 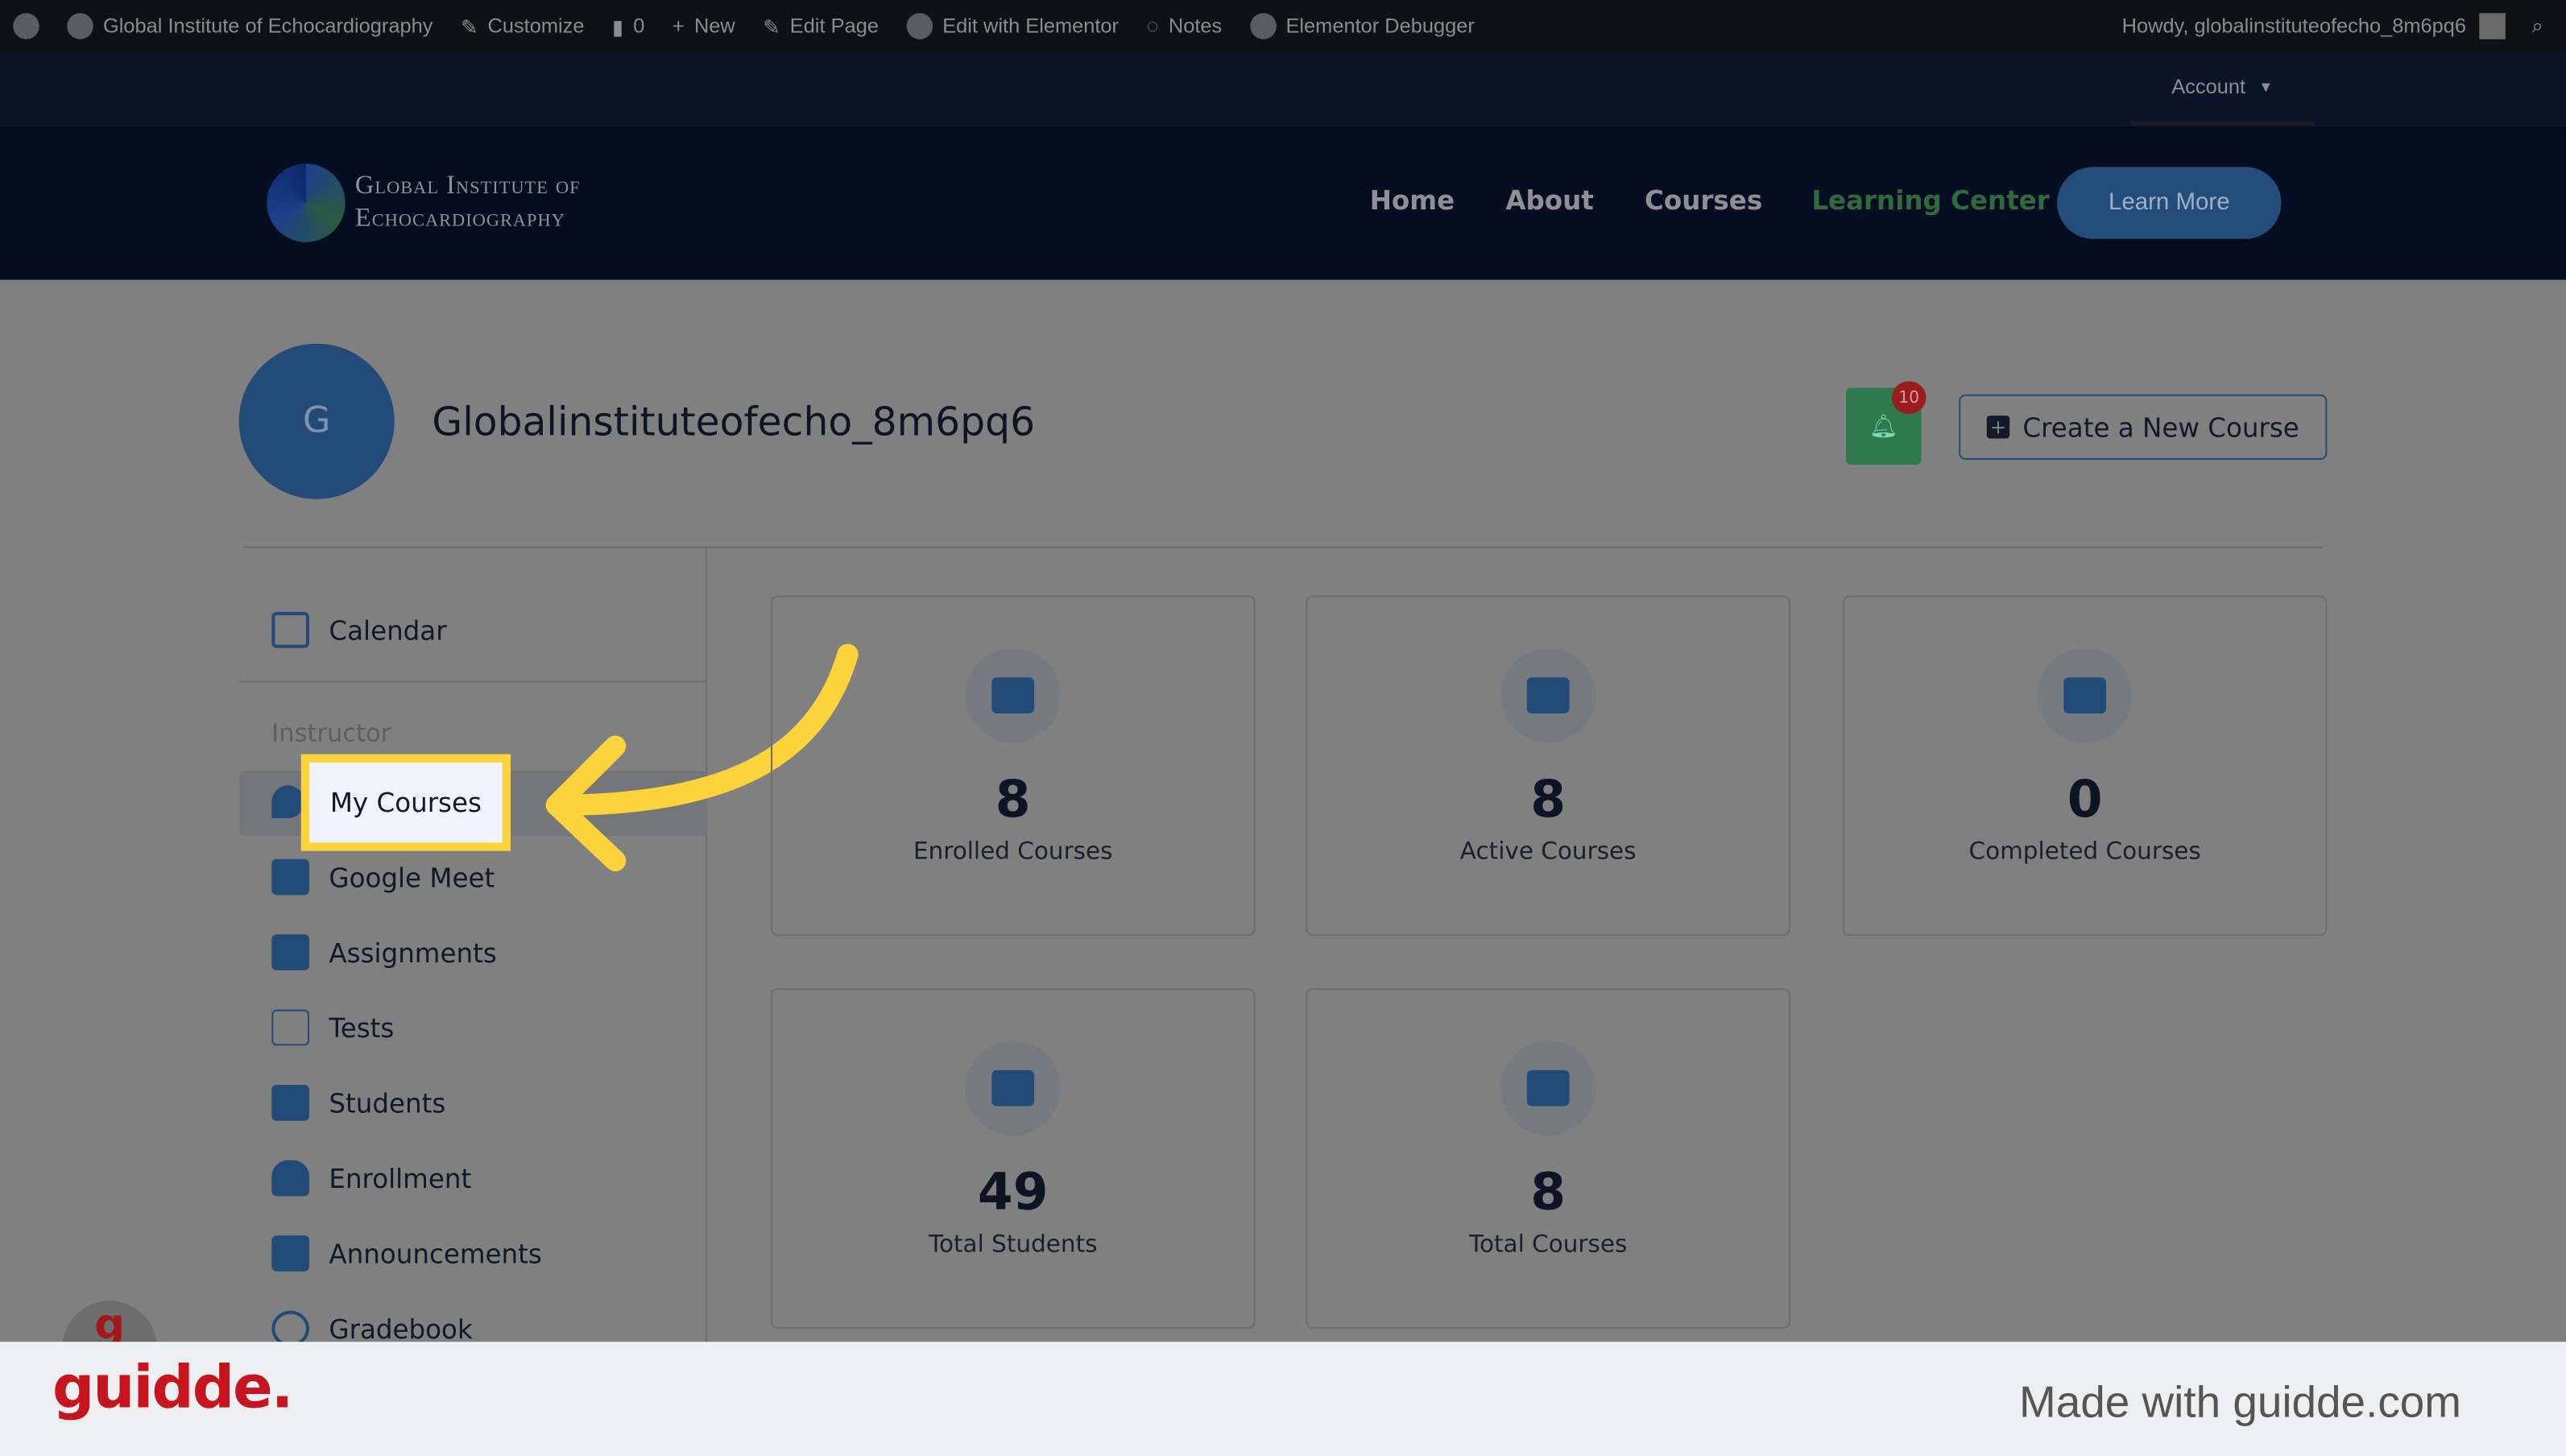 I want to click on calendar-icon, so click(x=290, y=629).